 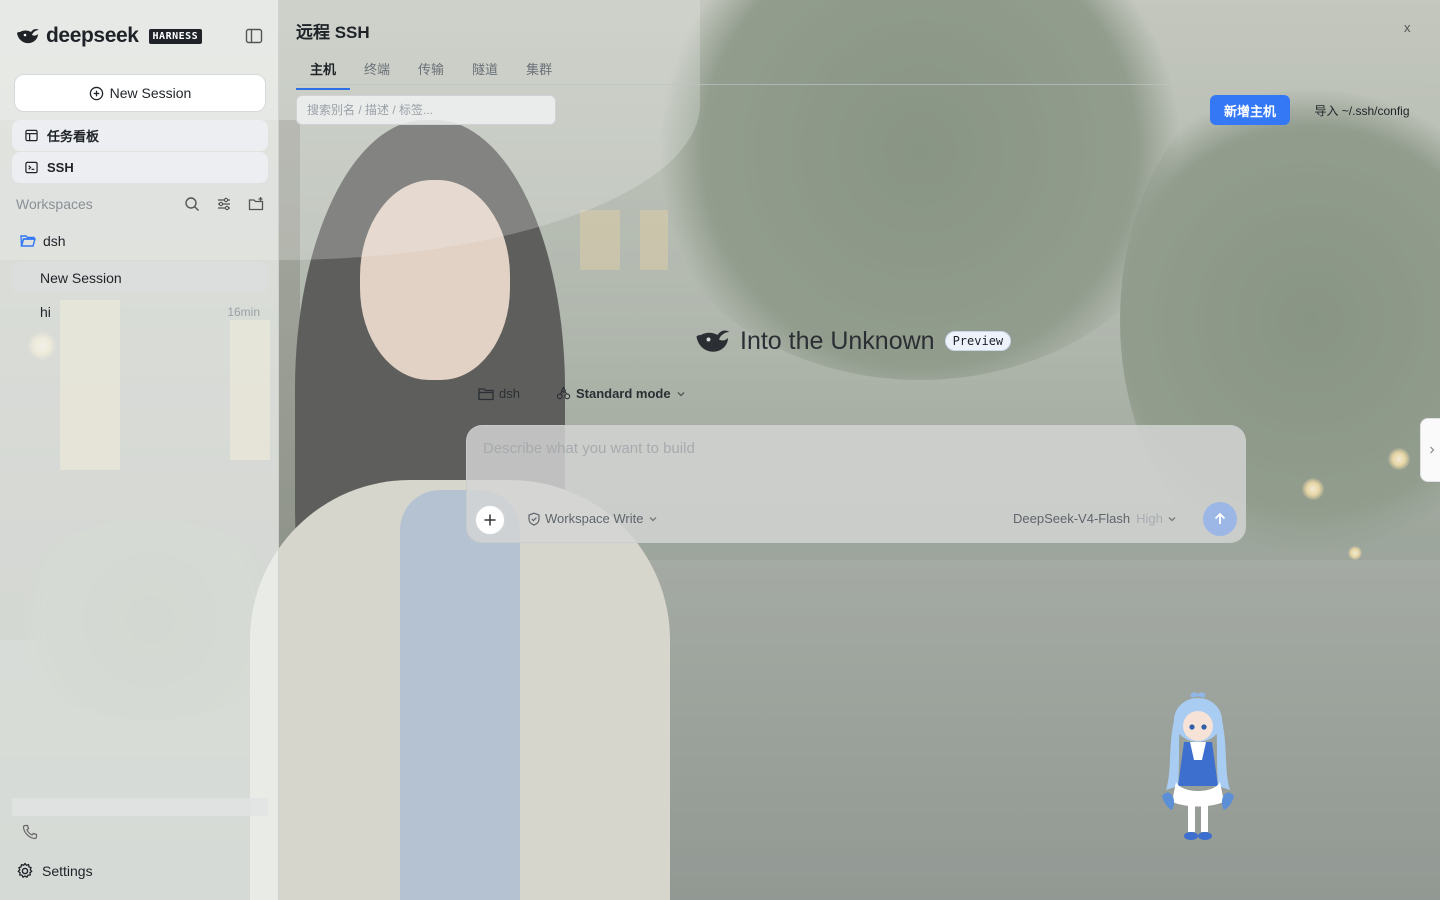 I want to click on model-selector: DeepSeek-V4-Flash High, so click(x=1095, y=518).